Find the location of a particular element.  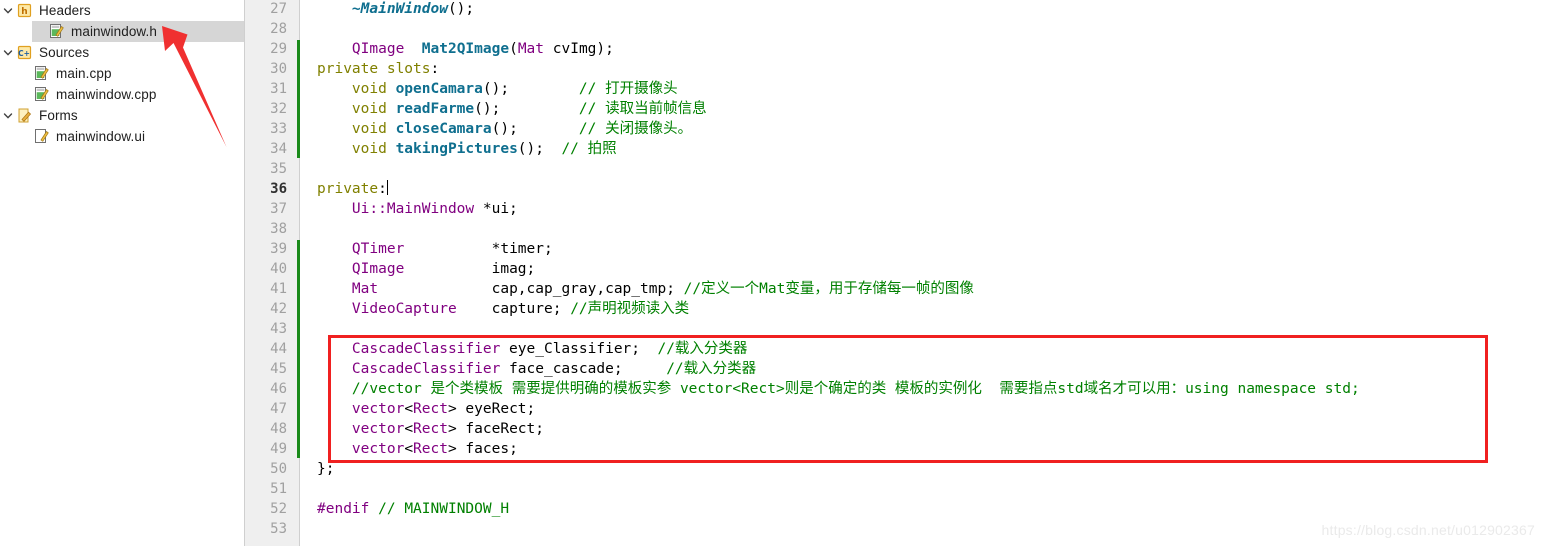

code-line-29: QImage Mat2QImage(Mat cvImg); is located at coordinates (465, 49).